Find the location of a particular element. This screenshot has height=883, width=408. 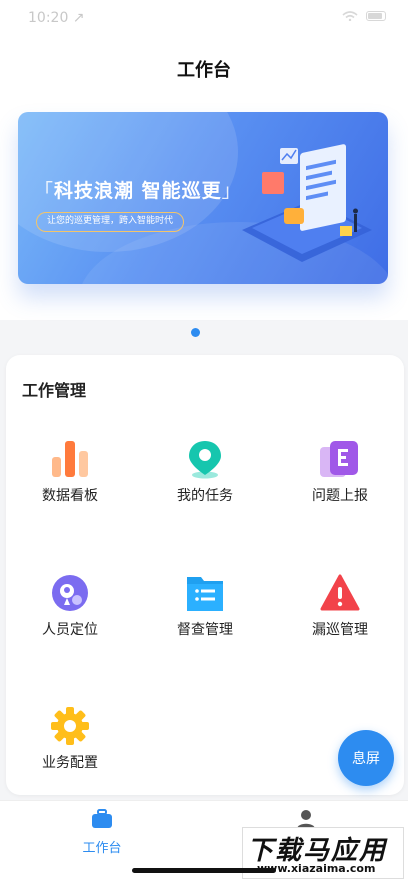

home-indicator is located at coordinates (204, 870).